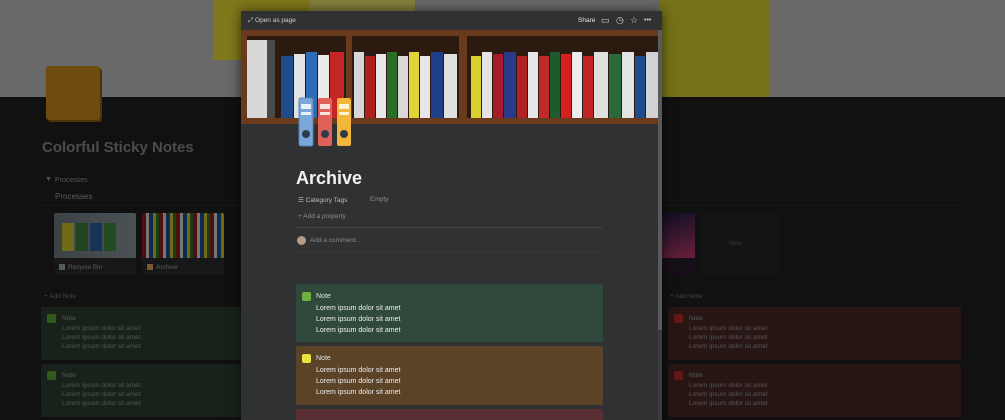  Describe the element at coordinates (326, 122) in the screenshot. I see `binder-icon` at that location.